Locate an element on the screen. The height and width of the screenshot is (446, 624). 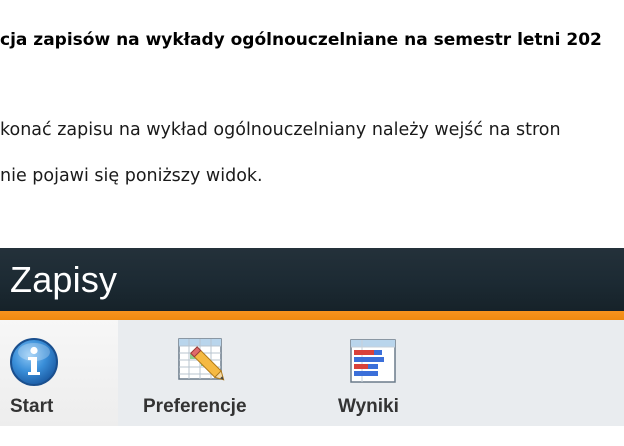
nav-item-label: Preferencje is located at coordinates (195, 406).